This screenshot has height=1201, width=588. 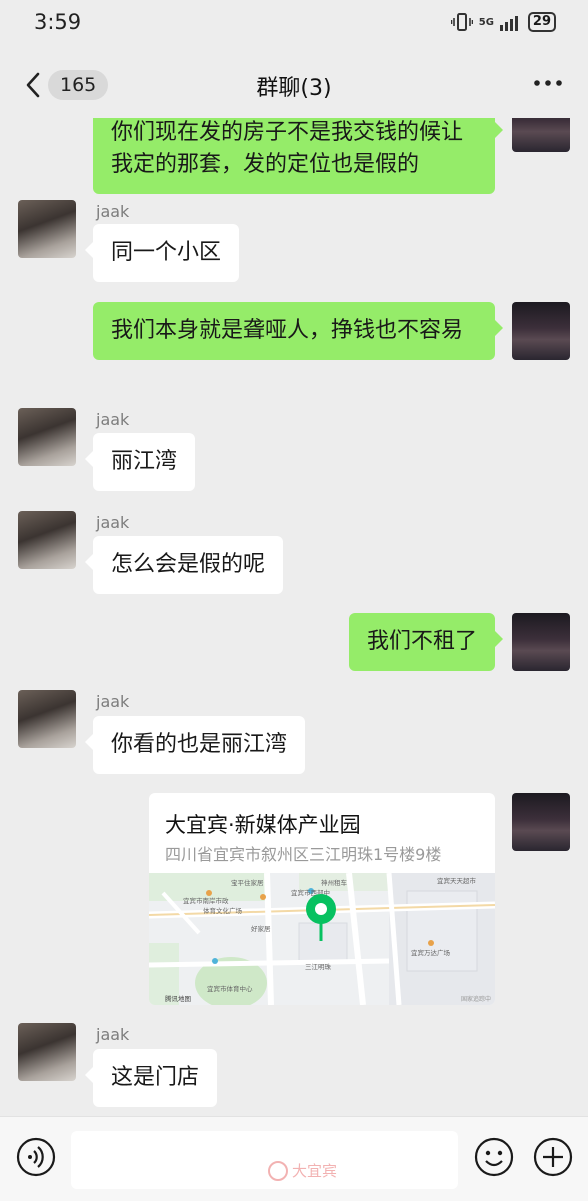 What do you see at coordinates (199, 744) in the screenshot?
I see `message-text: 你看的也是丽江湾` at bounding box center [199, 744].